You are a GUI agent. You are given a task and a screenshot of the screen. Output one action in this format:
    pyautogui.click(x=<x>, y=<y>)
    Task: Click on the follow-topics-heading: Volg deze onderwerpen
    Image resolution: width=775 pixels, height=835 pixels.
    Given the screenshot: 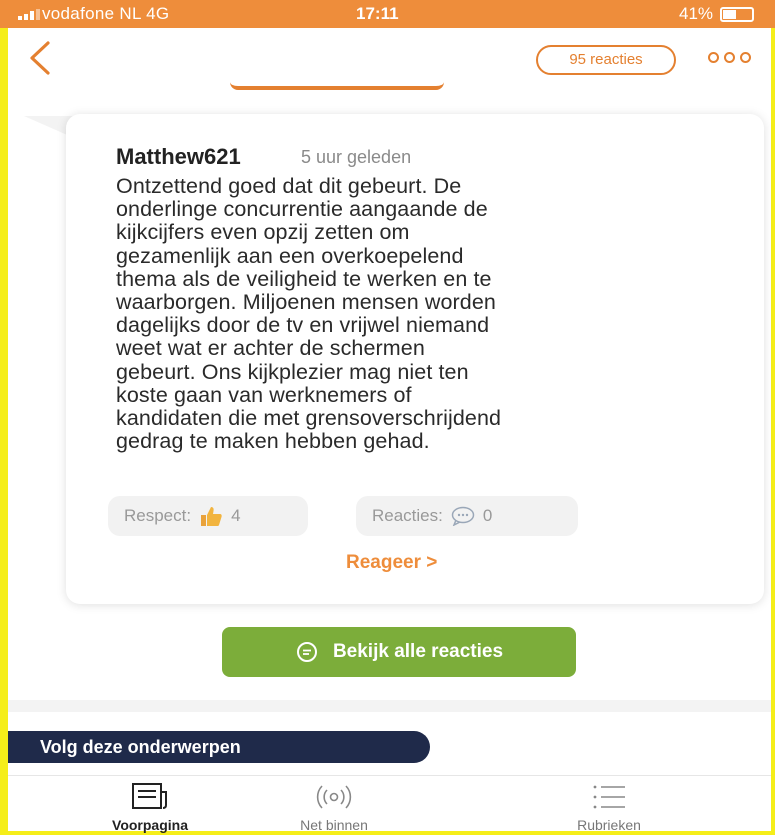 What is the action you would take?
    pyautogui.click(x=219, y=747)
    